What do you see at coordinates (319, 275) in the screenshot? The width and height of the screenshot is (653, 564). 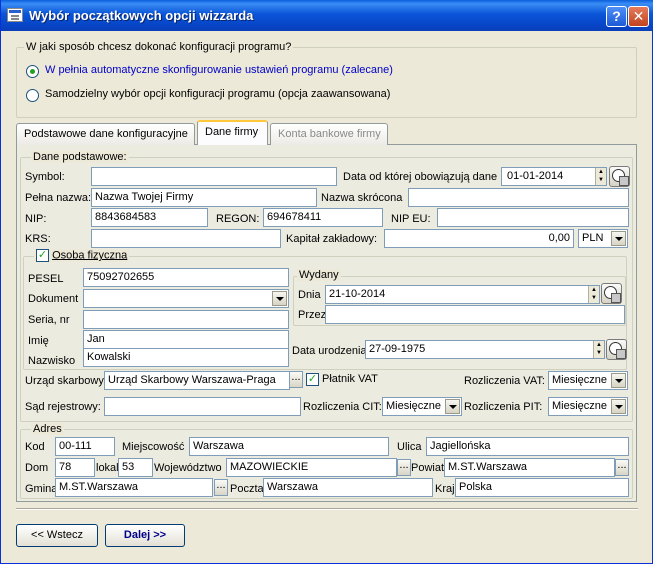 I see `issued-label: Wydany` at bounding box center [319, 275].